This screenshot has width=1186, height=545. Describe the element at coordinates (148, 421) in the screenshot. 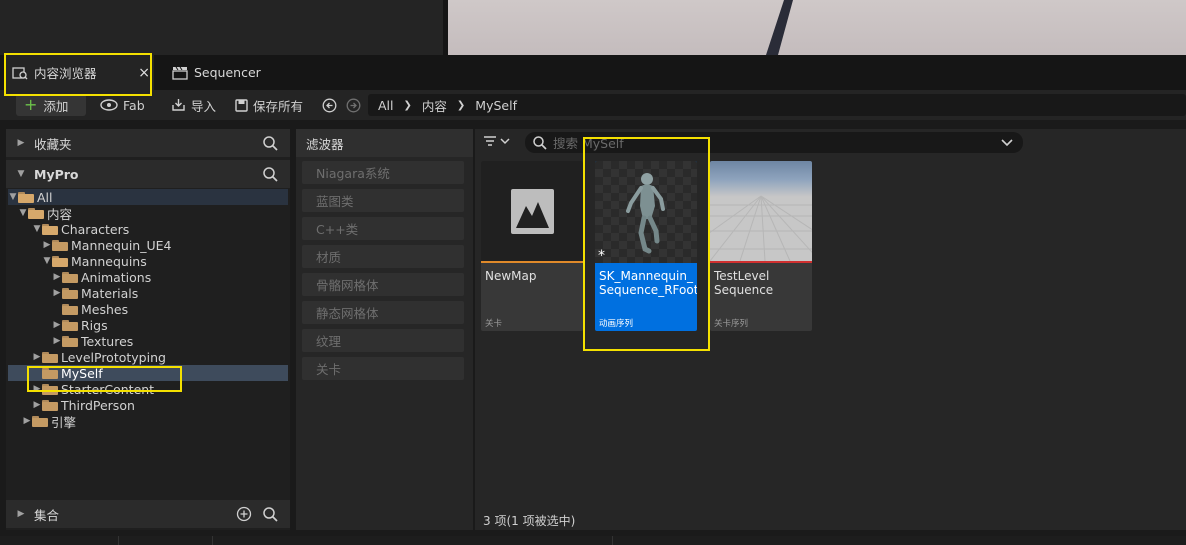

I see `tree-item-engine: ▶ 引擎` at that location.